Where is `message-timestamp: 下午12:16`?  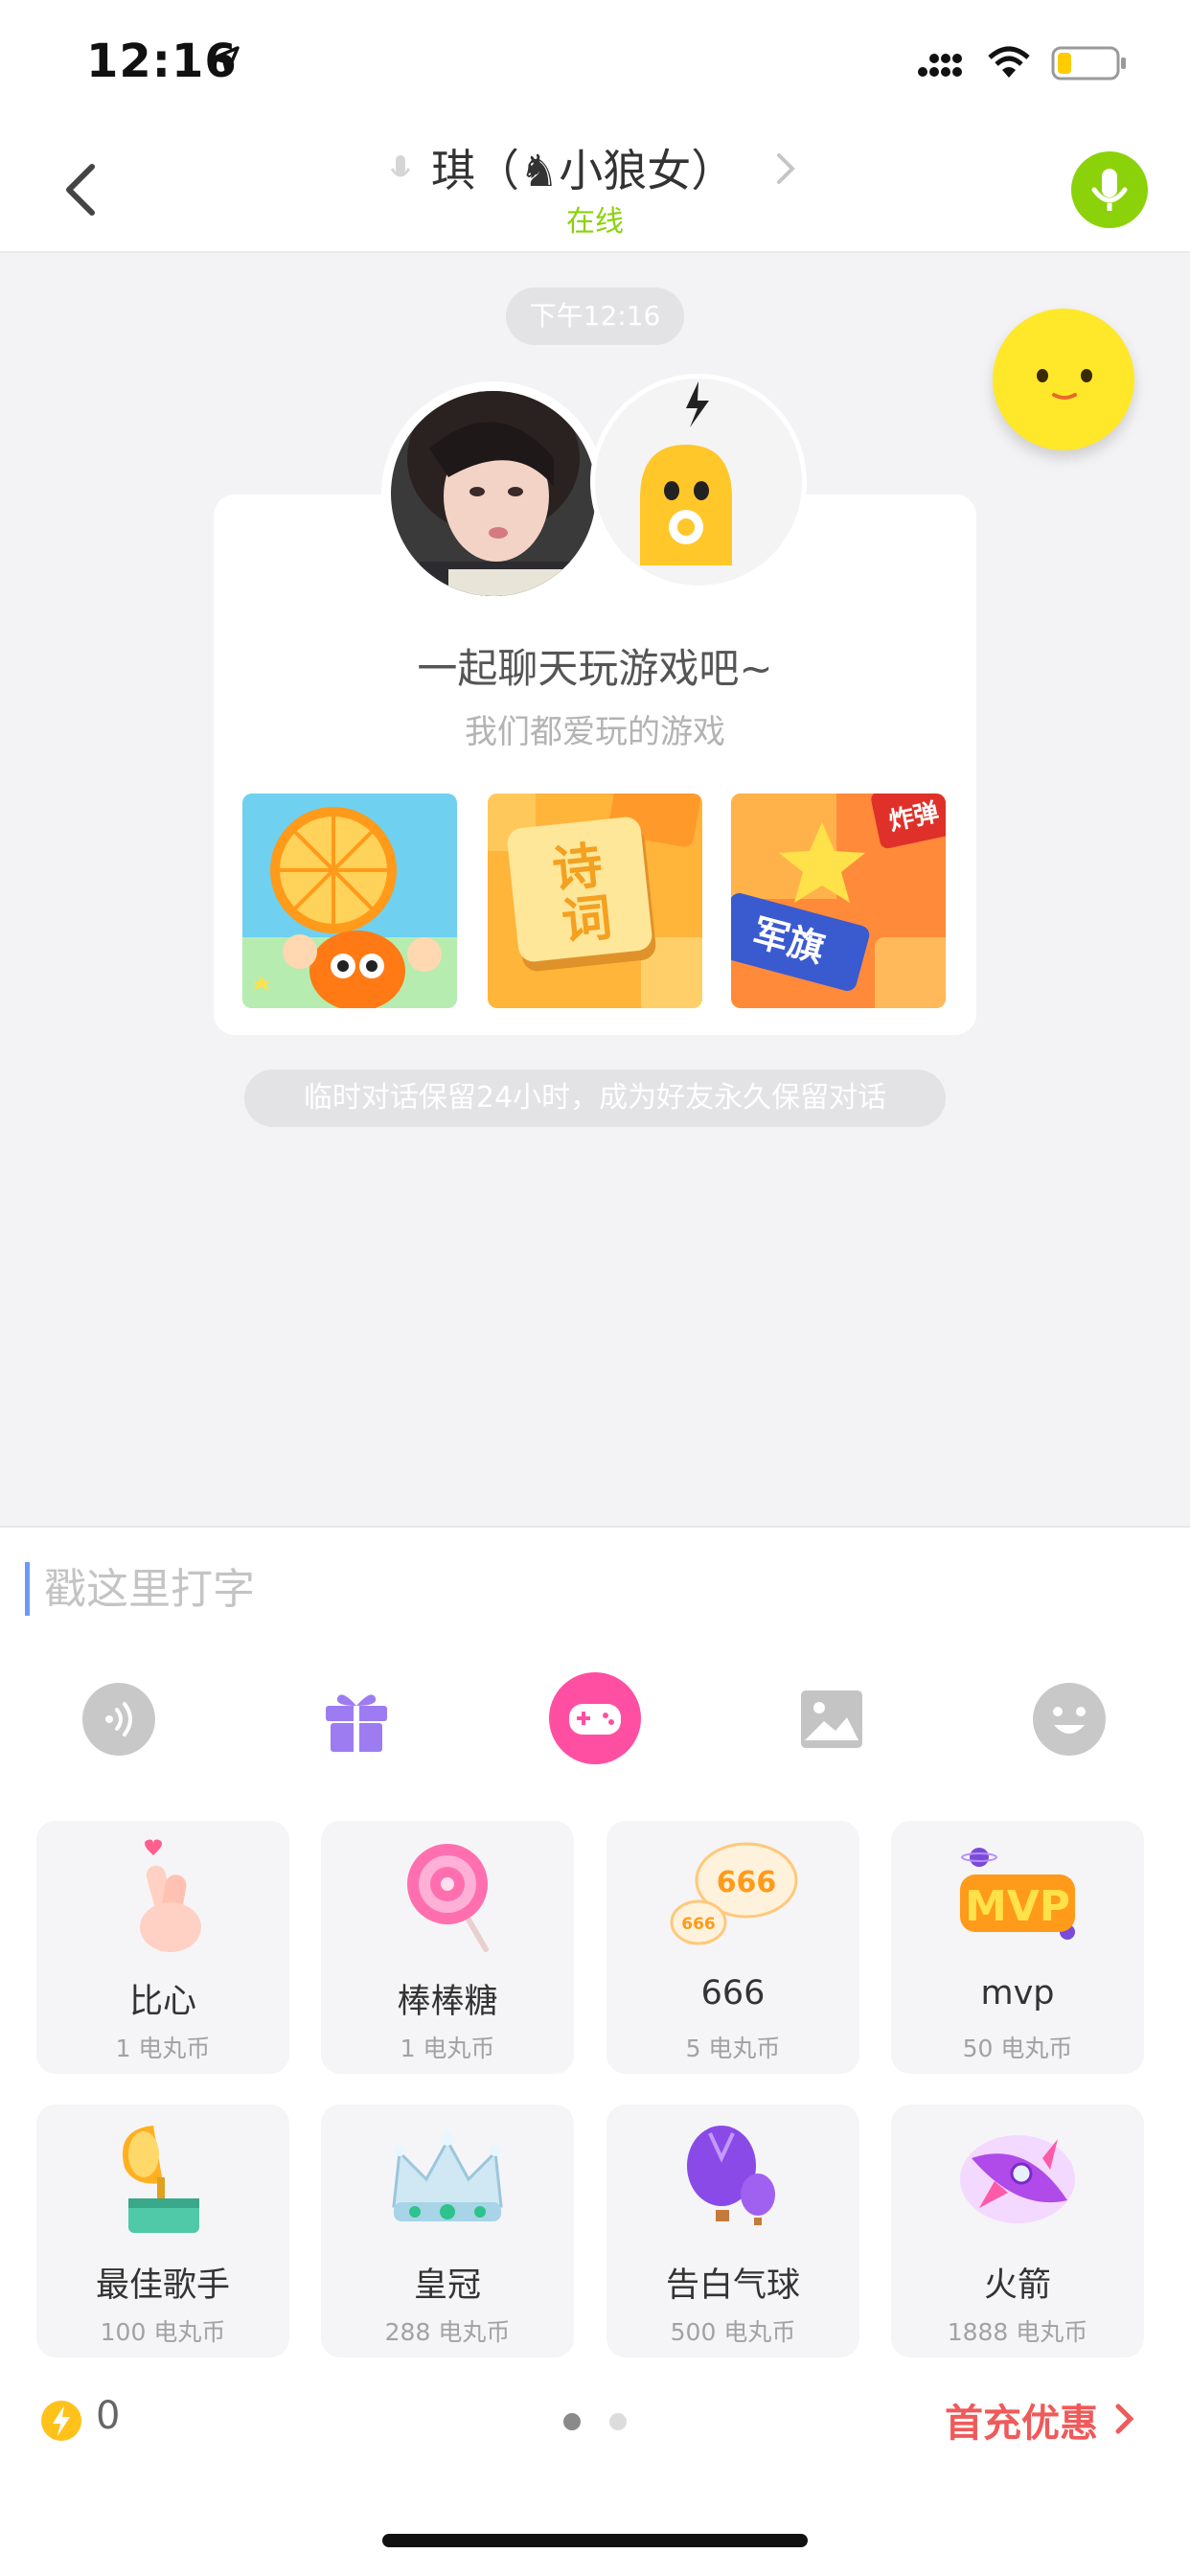
message-timestamp: 下午12:16 is located at coordinates (595, 316).